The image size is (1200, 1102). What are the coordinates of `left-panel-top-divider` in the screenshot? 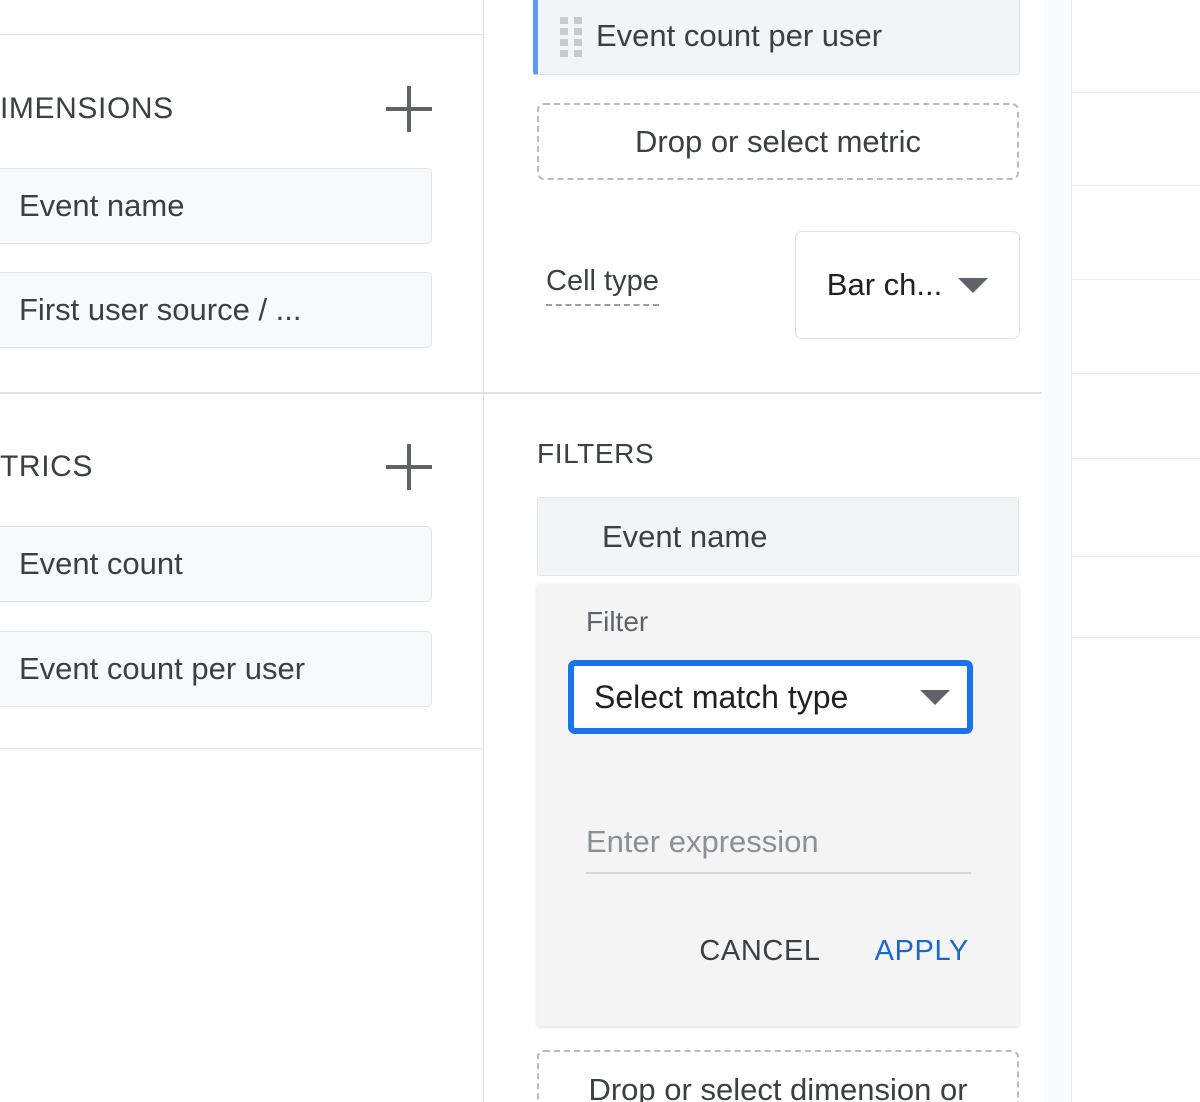 It's located at (241, 34).